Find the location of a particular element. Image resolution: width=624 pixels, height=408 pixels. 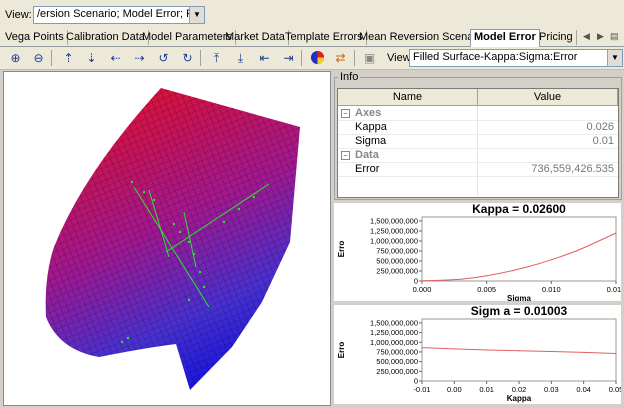

view-label: View: is located at coordinates (18, 15).